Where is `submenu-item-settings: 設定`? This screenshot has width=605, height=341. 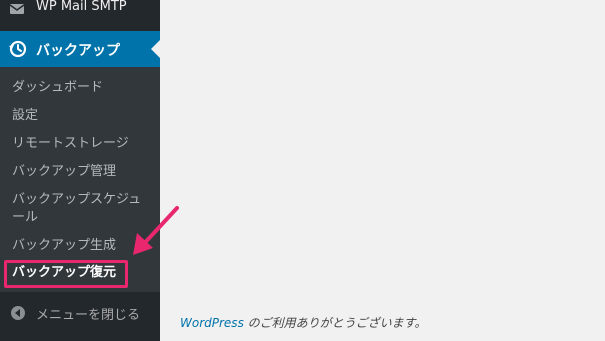 submenu-item-settings: 設定 is located at coordinates (82, 116).